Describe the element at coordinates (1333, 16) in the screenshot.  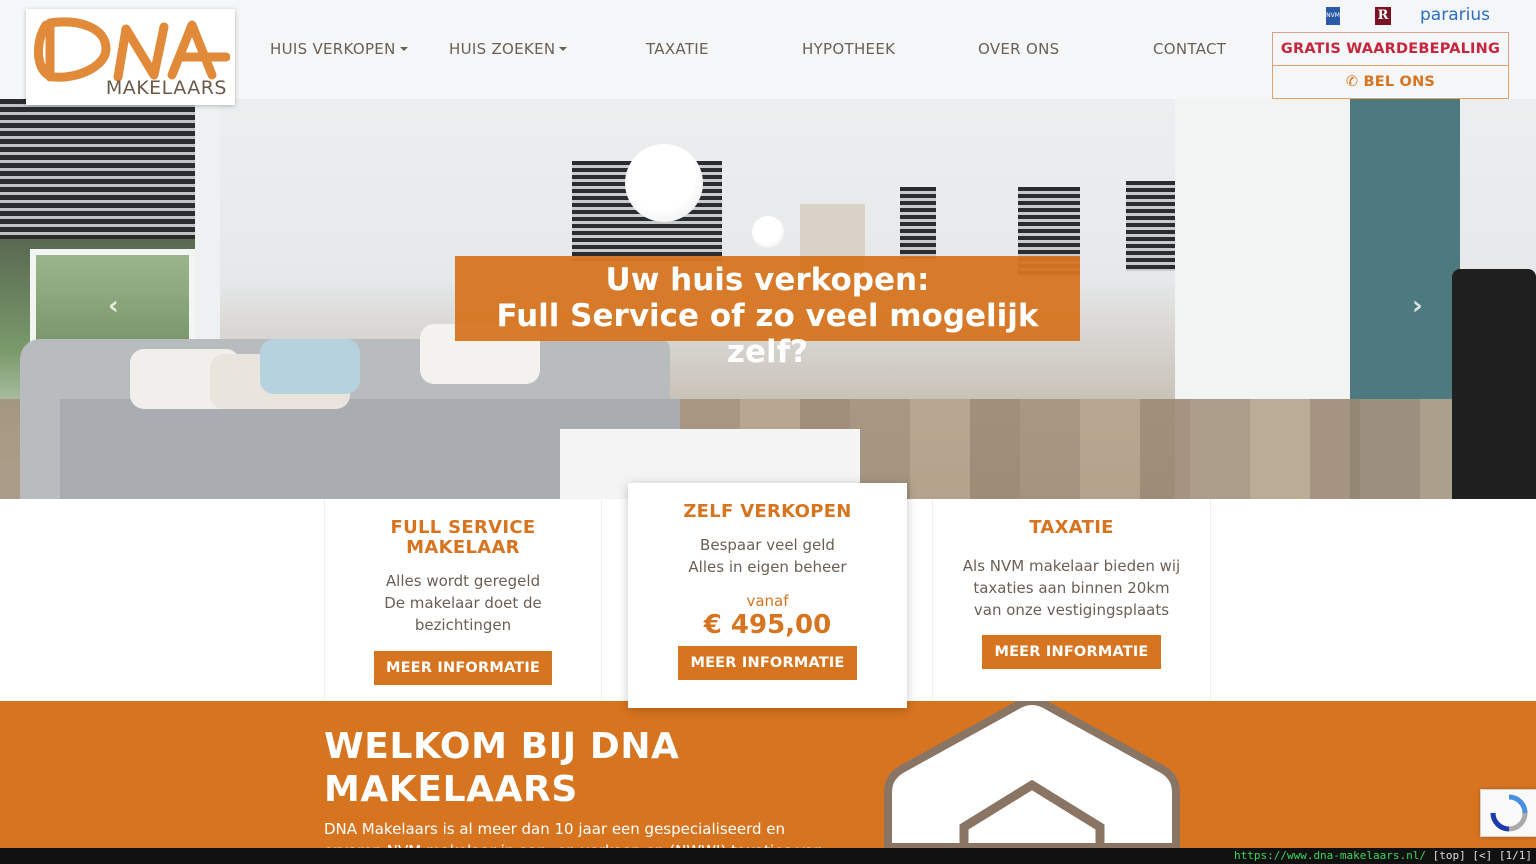
I see `nvm-logo: NVM` at that location.